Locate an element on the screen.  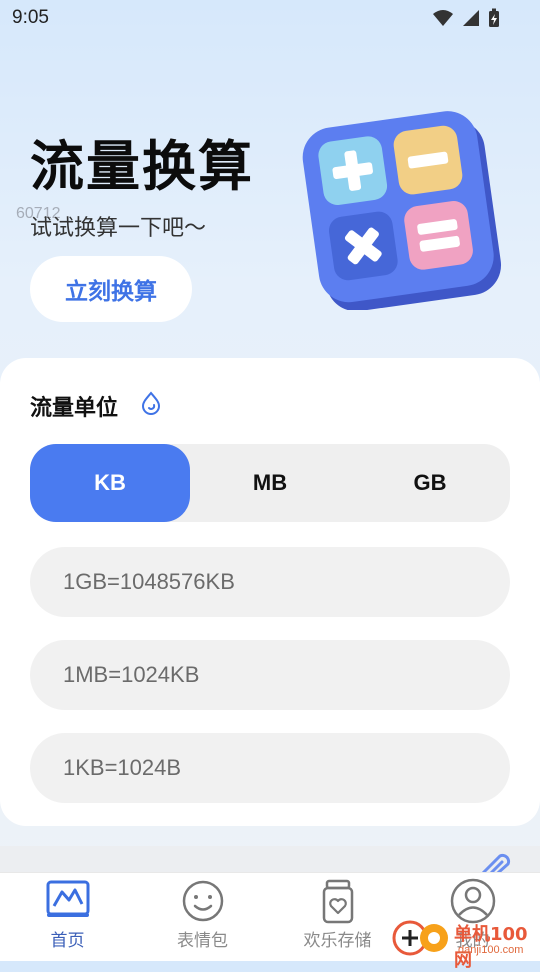
tab-label: 首页 is located at coordinates (67, 941).